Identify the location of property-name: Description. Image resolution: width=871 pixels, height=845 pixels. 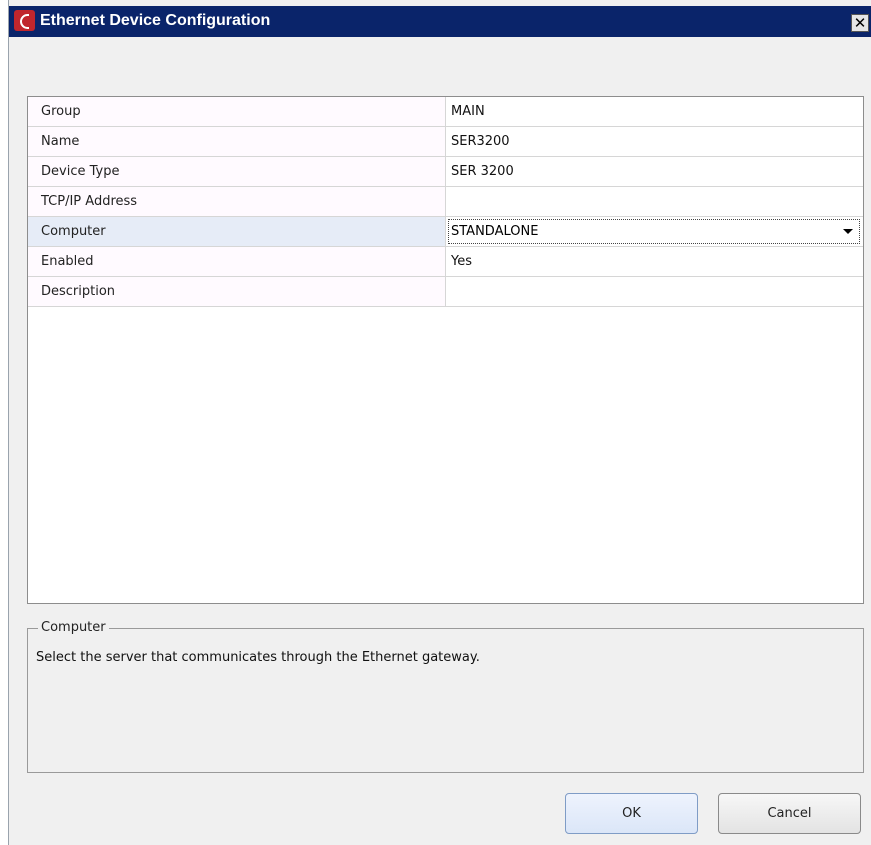
(237, 291).